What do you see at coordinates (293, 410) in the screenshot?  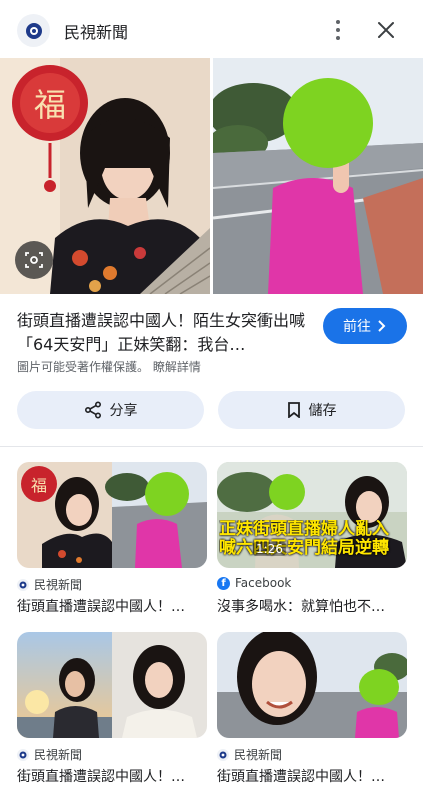 I see `bookmark-icon` at bounding box center [293, 410].